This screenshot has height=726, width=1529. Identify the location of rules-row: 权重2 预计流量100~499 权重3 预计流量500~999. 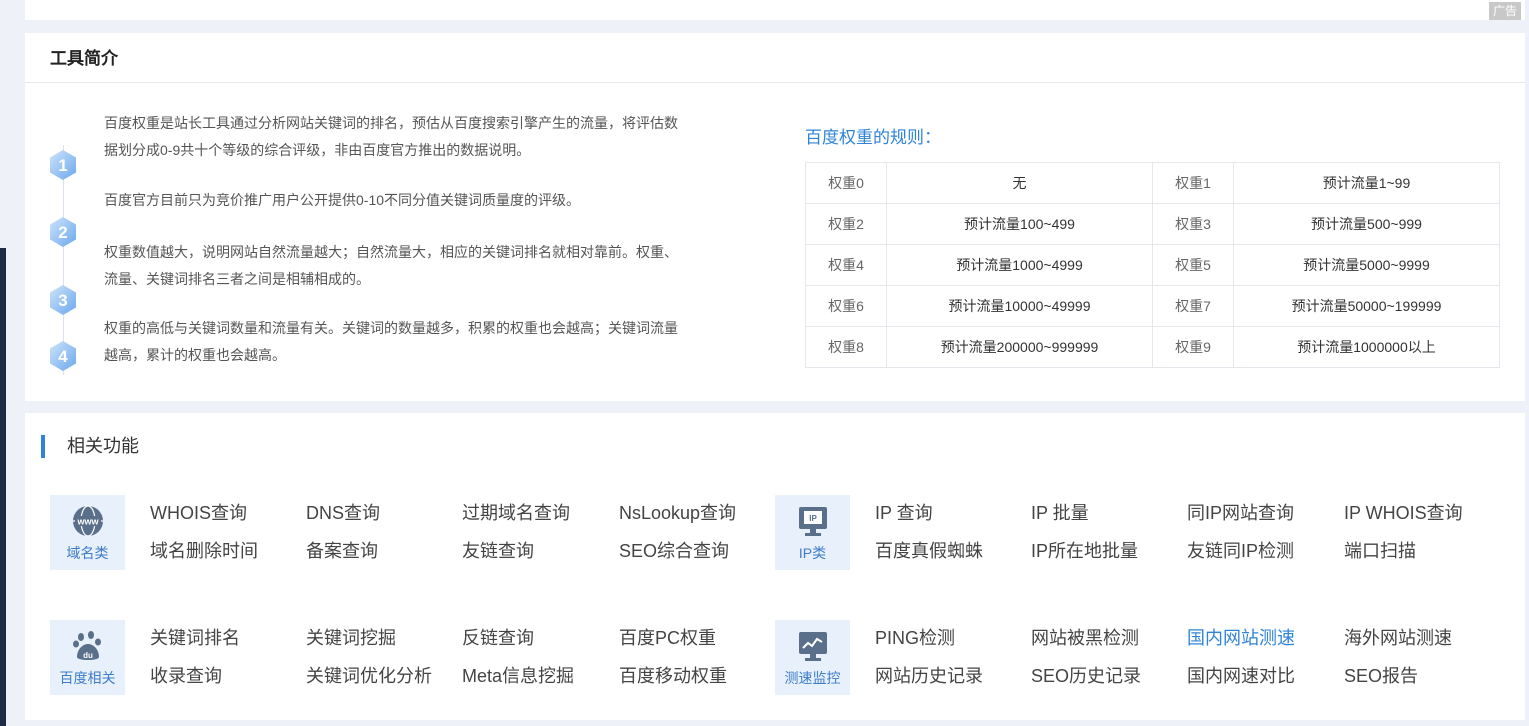
(1152, 224).